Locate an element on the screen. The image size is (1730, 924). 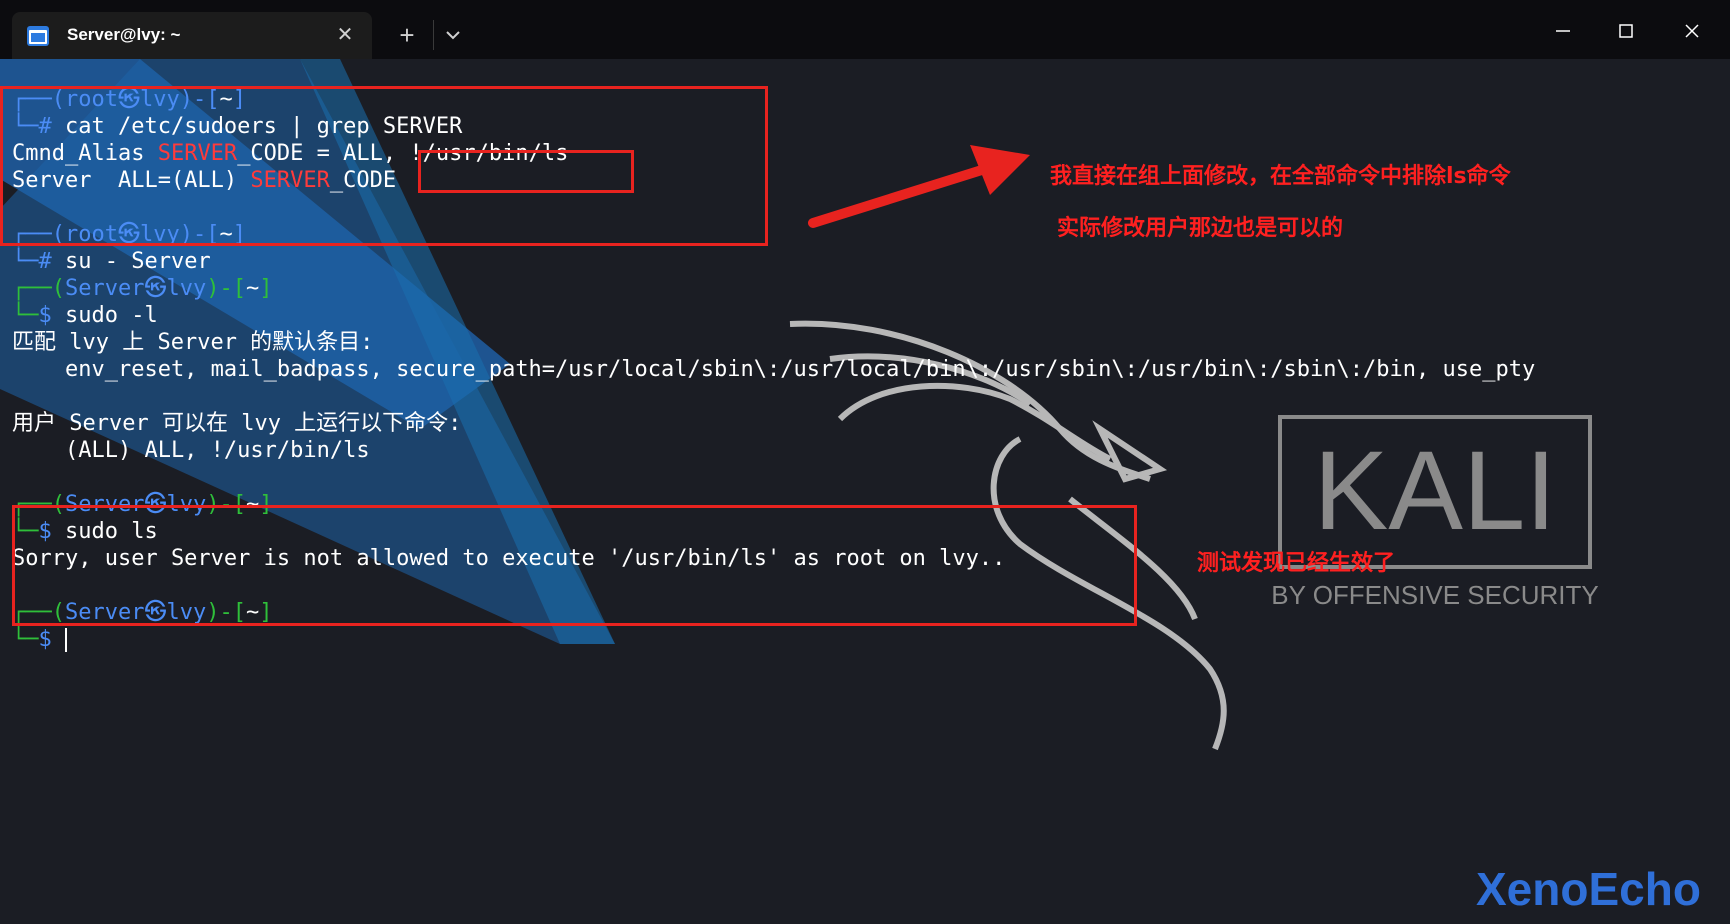
close-window-icon is located at coordinates (1692, 31).